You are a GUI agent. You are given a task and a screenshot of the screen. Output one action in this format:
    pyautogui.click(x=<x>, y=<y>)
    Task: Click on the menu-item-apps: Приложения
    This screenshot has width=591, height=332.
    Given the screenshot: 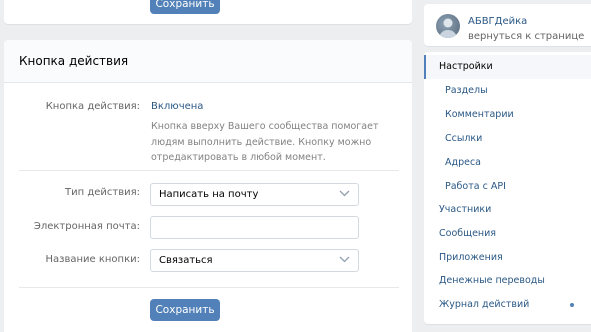 What is the action you would take?
    pyautogui.click(x=507, y=258)
    